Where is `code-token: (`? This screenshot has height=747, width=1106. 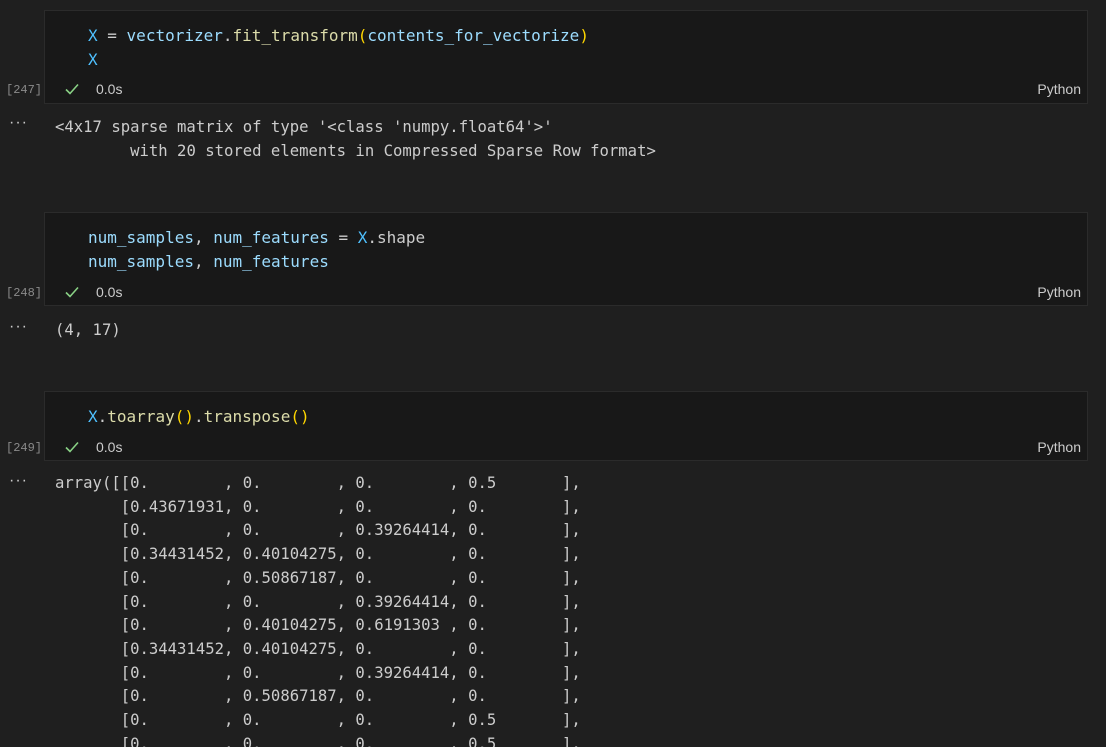 code-token: ( is located at coordinates (362, 35).